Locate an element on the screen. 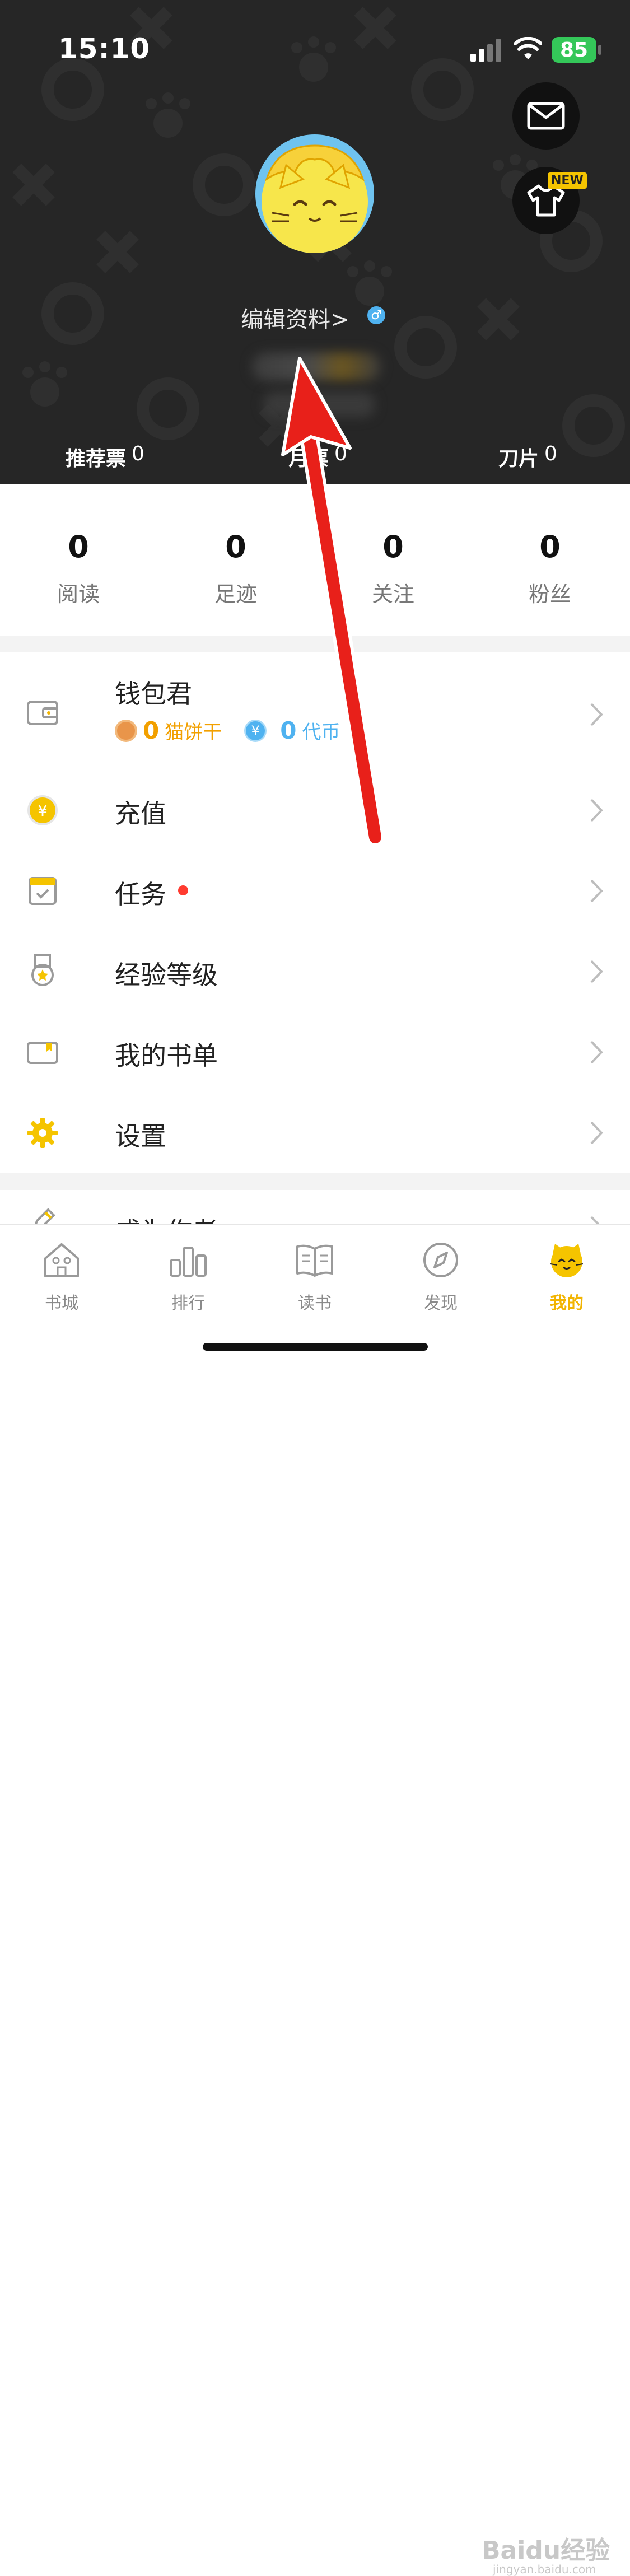 This screenshot has width=630, height=2576. menu-label: 成为作者 is located at coordinates (167, 1218).